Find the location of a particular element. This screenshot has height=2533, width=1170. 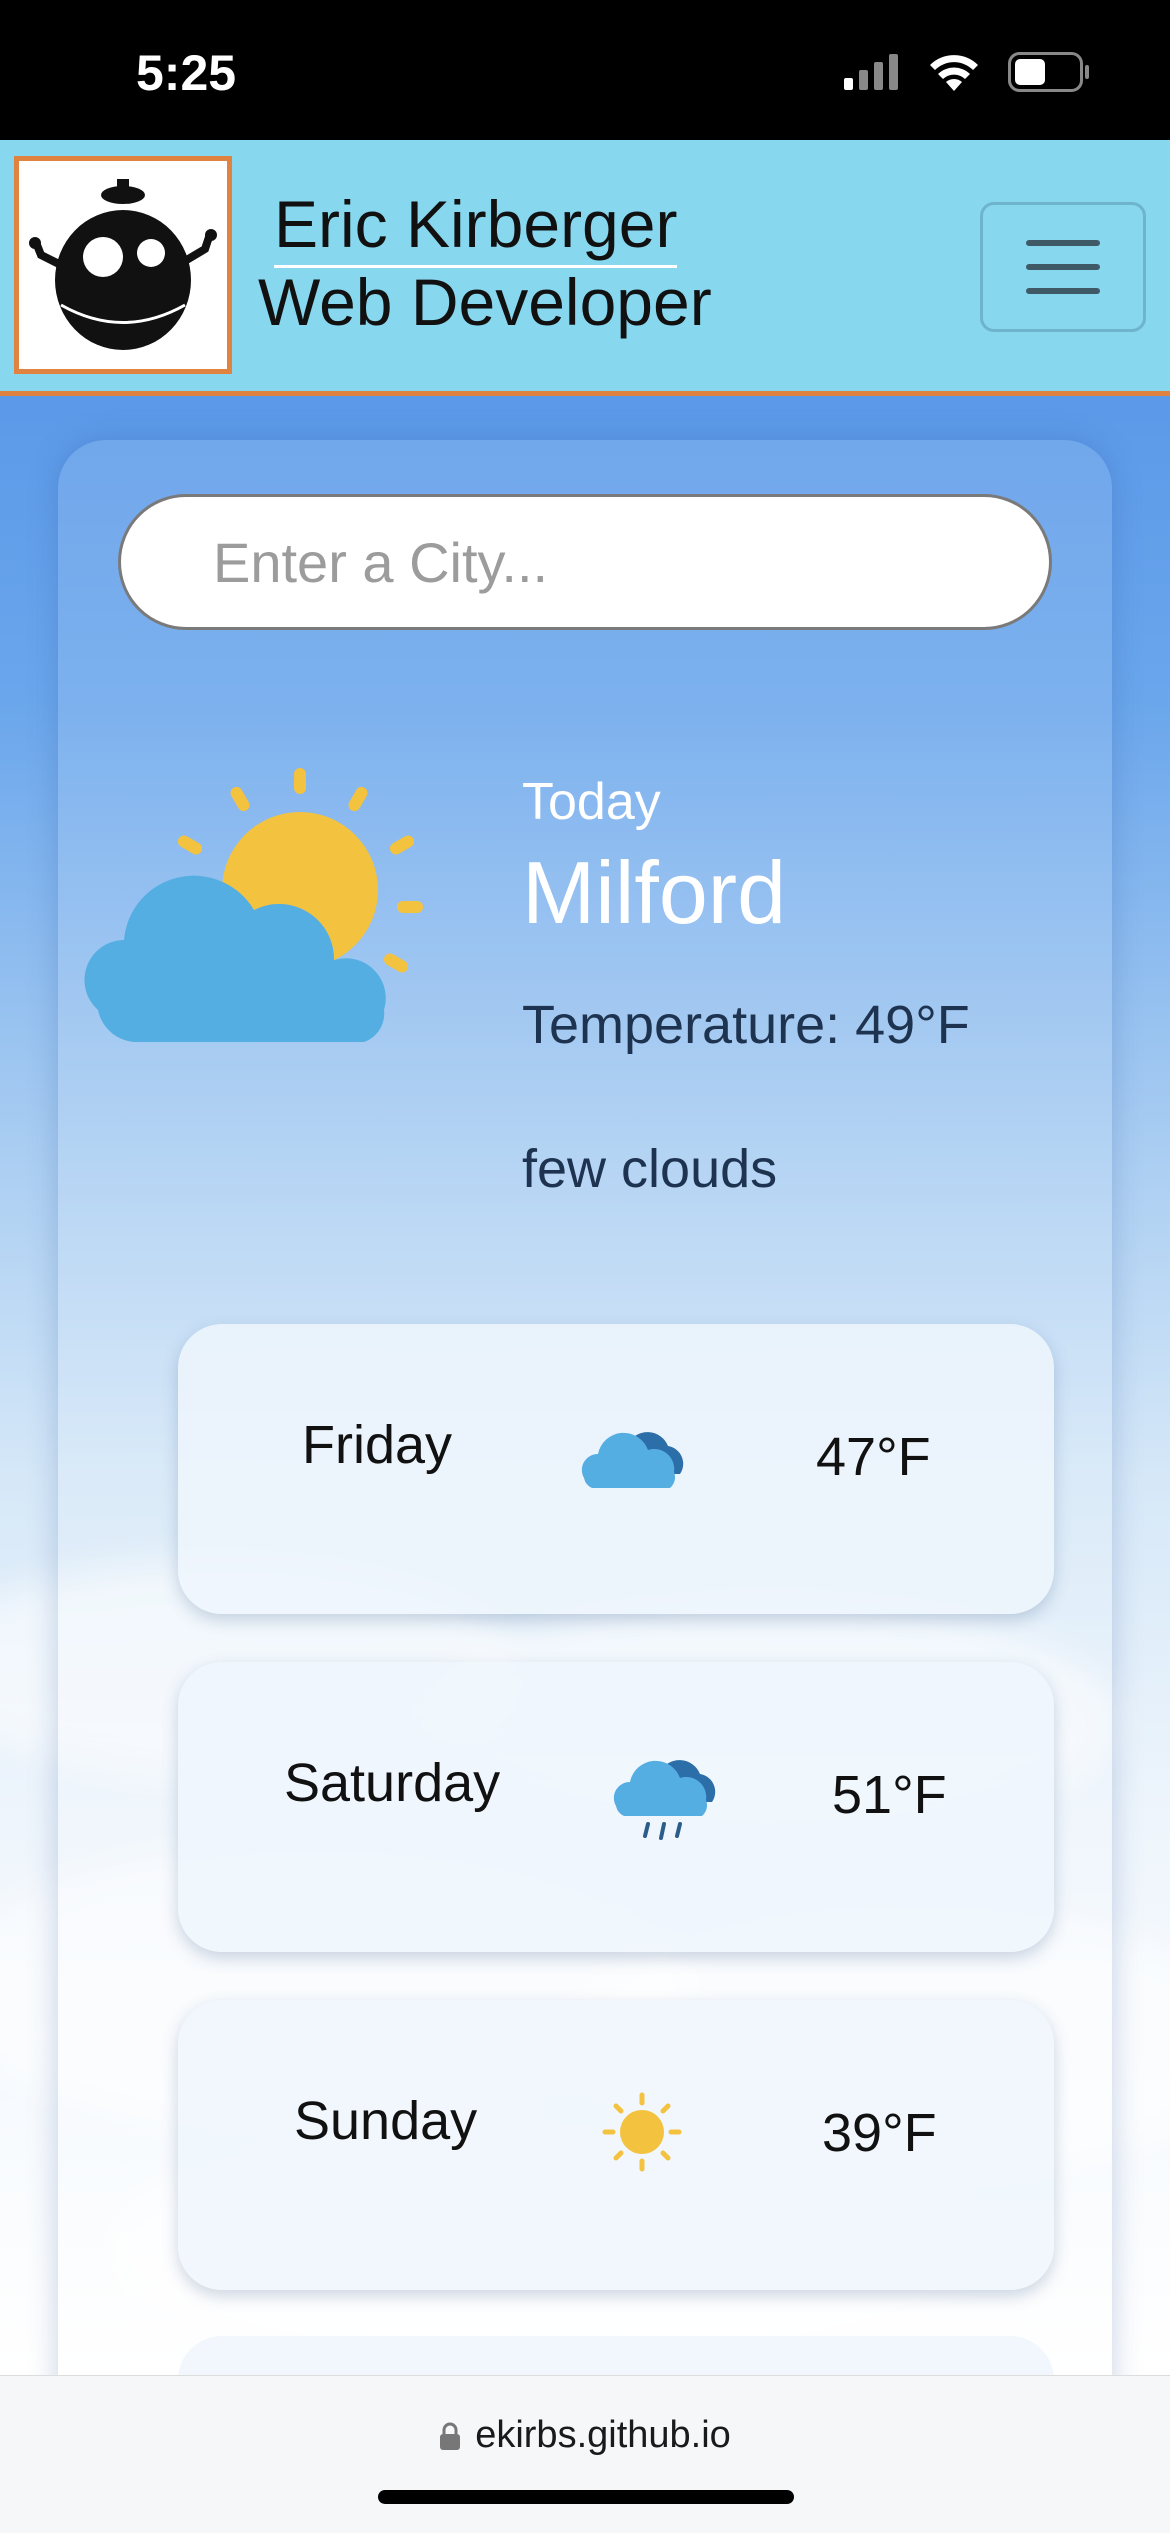

weather-description: few clouds is located at coordinates (650, 1169).